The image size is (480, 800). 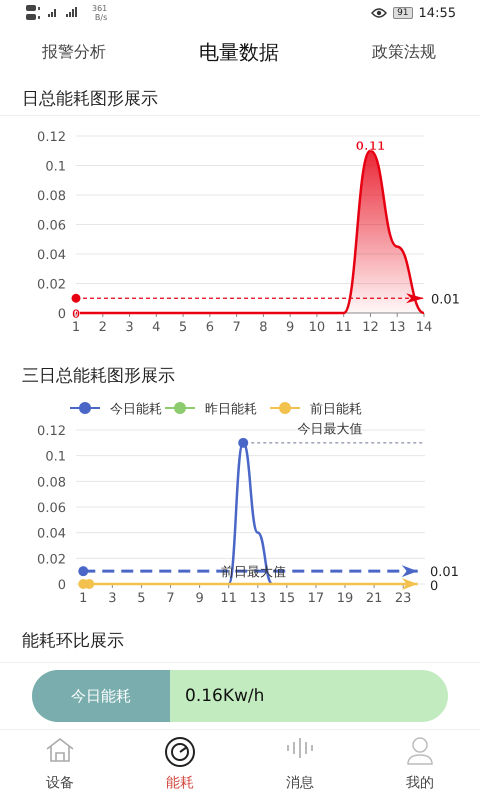 I want to click on comparison-value: 0.16Kw/h, so click(x=224, y=696).